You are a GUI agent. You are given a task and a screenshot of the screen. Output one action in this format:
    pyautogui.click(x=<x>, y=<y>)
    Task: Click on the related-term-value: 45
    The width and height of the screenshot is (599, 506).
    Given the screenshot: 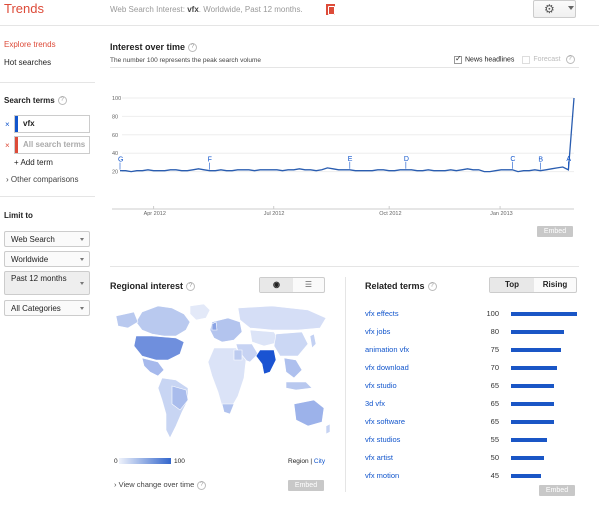 What is the action you would take?
    pyautogui.click(x=494, y=475)
    